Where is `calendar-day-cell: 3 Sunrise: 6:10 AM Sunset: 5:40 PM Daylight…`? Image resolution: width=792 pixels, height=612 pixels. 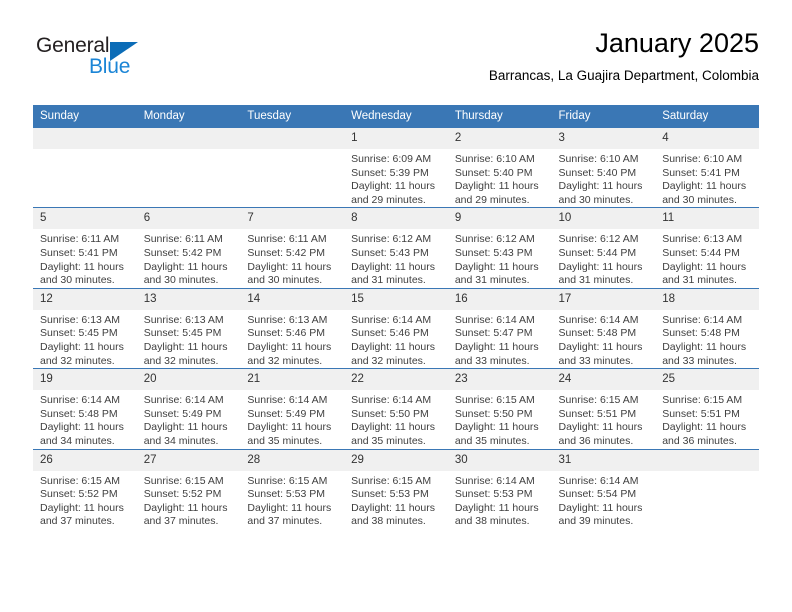
calendar-day-cell: 3 Sunrise: 6:10 AM Sunset: 5:40 PM Daylight… is located at coordinates (603, 167).